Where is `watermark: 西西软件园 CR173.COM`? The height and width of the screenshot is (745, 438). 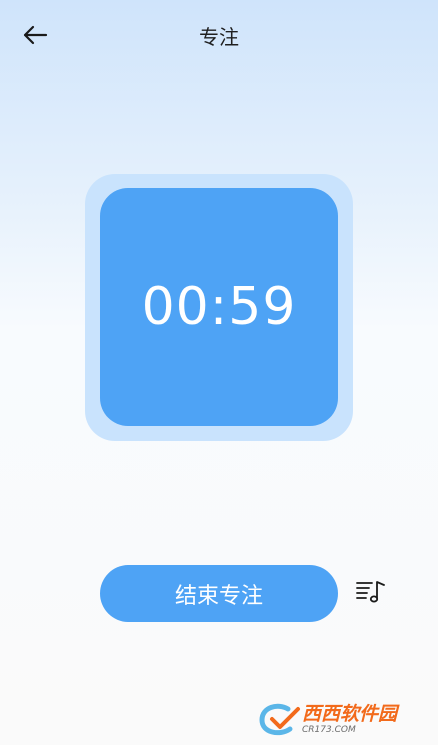 watermark: 西西软件园 CR173.COM is located at coordinates (342, 720).